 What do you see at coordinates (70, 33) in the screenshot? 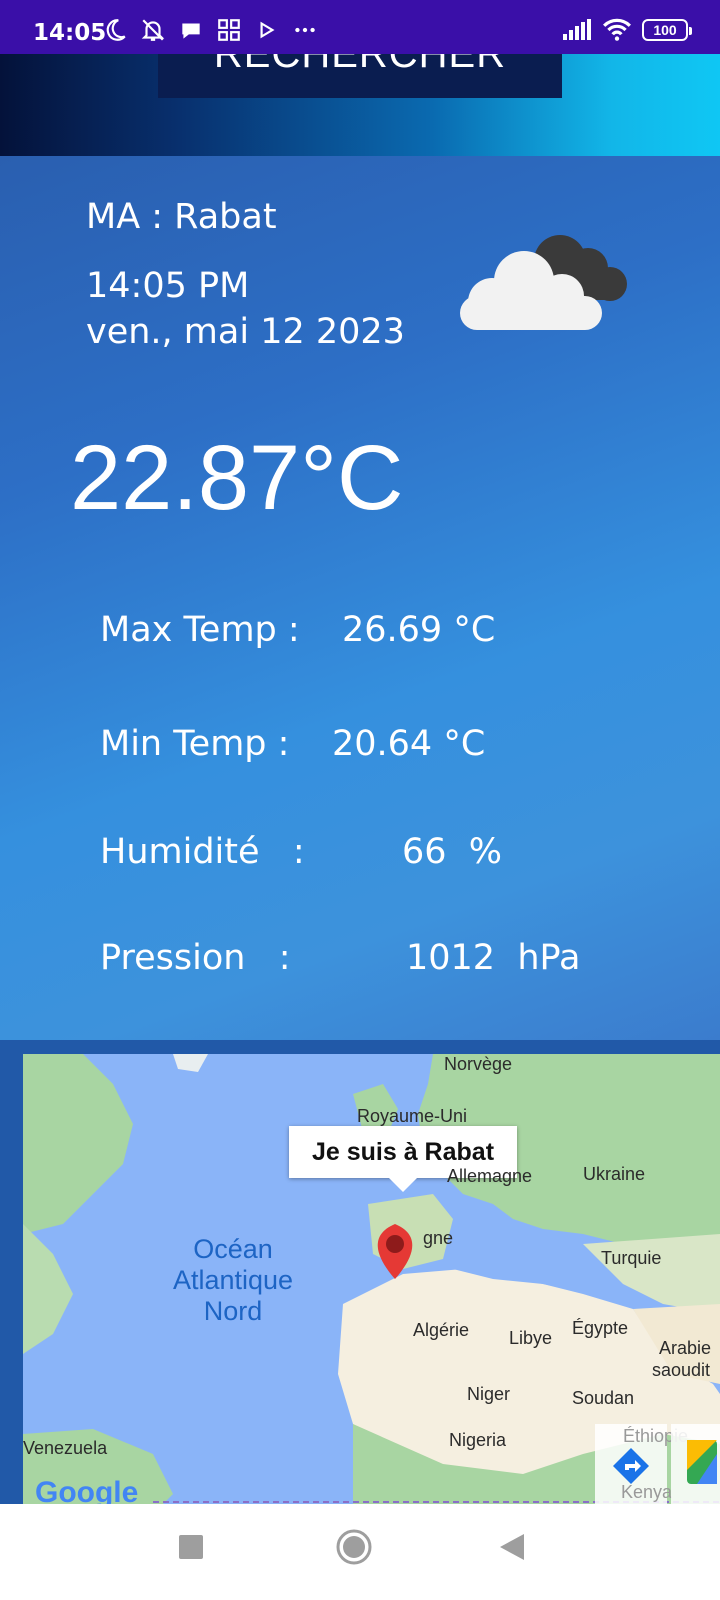
I see `status-time: 14:05` at bounding box center [70, 33].